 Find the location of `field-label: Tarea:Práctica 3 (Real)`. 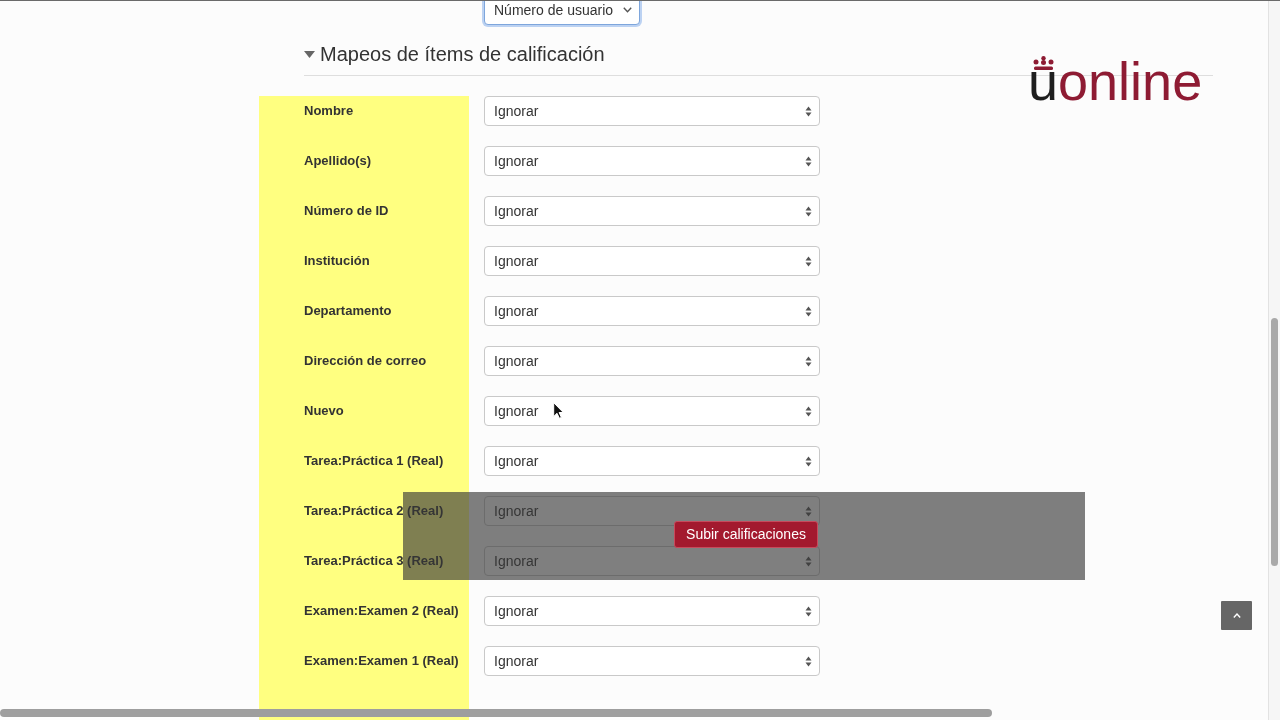

field-label: Tarea:Práctica 3 (Real) is located at coordinates (374, 560).